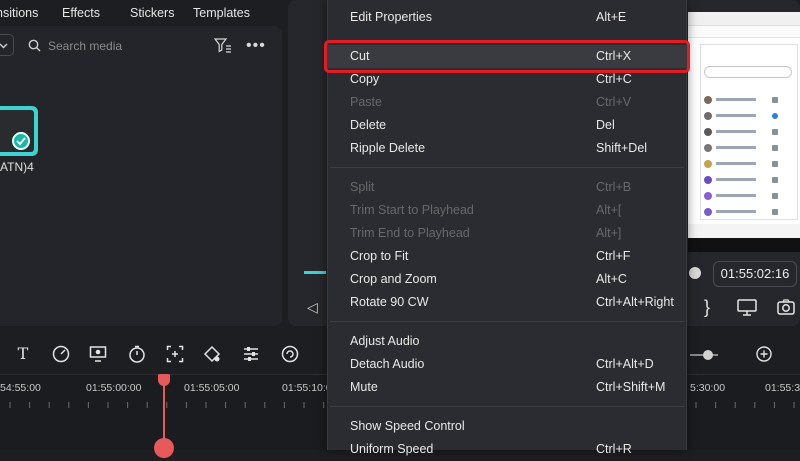 This screenshot has width=800, height=461. I want to click on menu-item-shortcut: Del, so click(605, 125).